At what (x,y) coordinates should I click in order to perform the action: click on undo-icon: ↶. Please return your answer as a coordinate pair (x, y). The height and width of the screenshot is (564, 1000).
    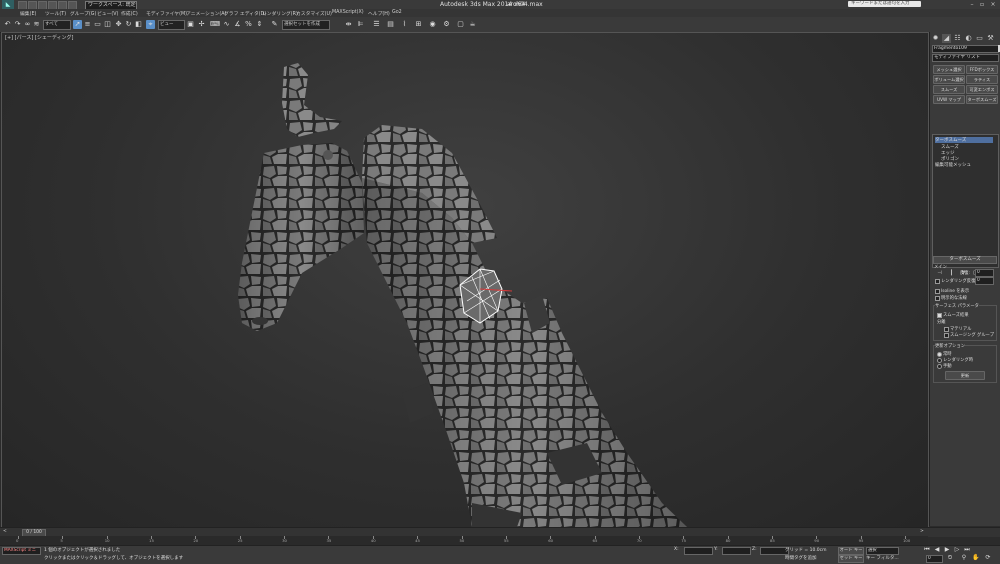
    Looking at the image, I should click on (7, 24).